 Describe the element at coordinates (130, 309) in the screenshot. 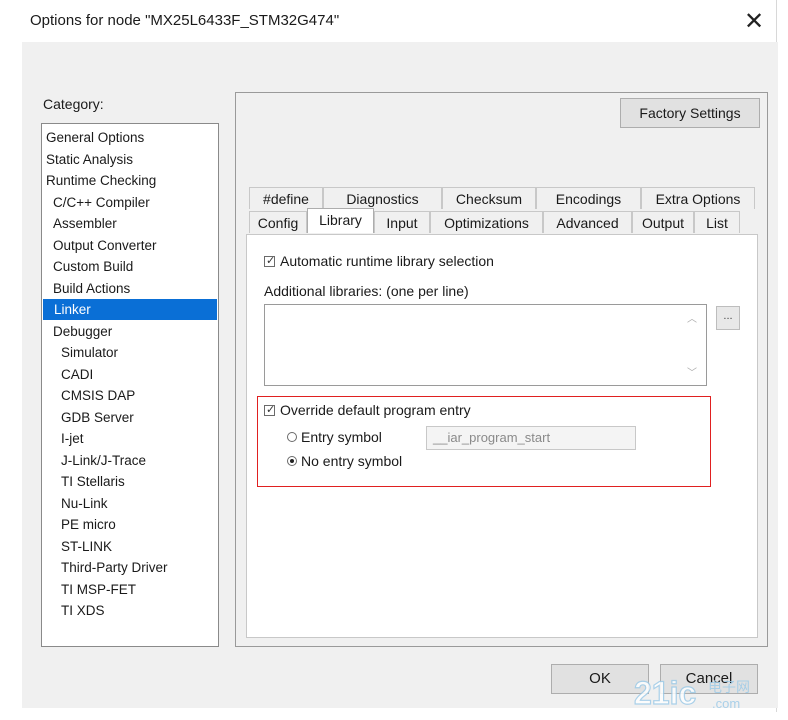

I see `category-item: Linker` at that location.